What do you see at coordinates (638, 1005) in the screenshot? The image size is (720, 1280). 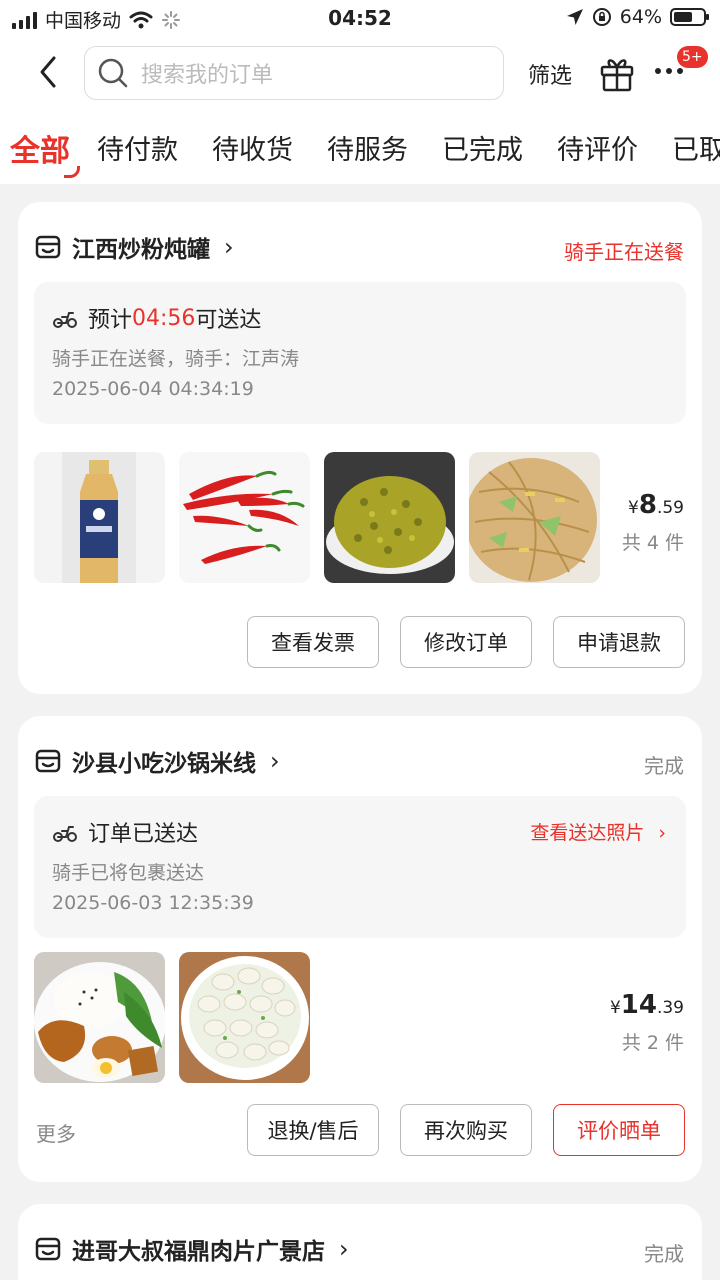 I see `price-integer: 14` at bounding box center [638, 1005].